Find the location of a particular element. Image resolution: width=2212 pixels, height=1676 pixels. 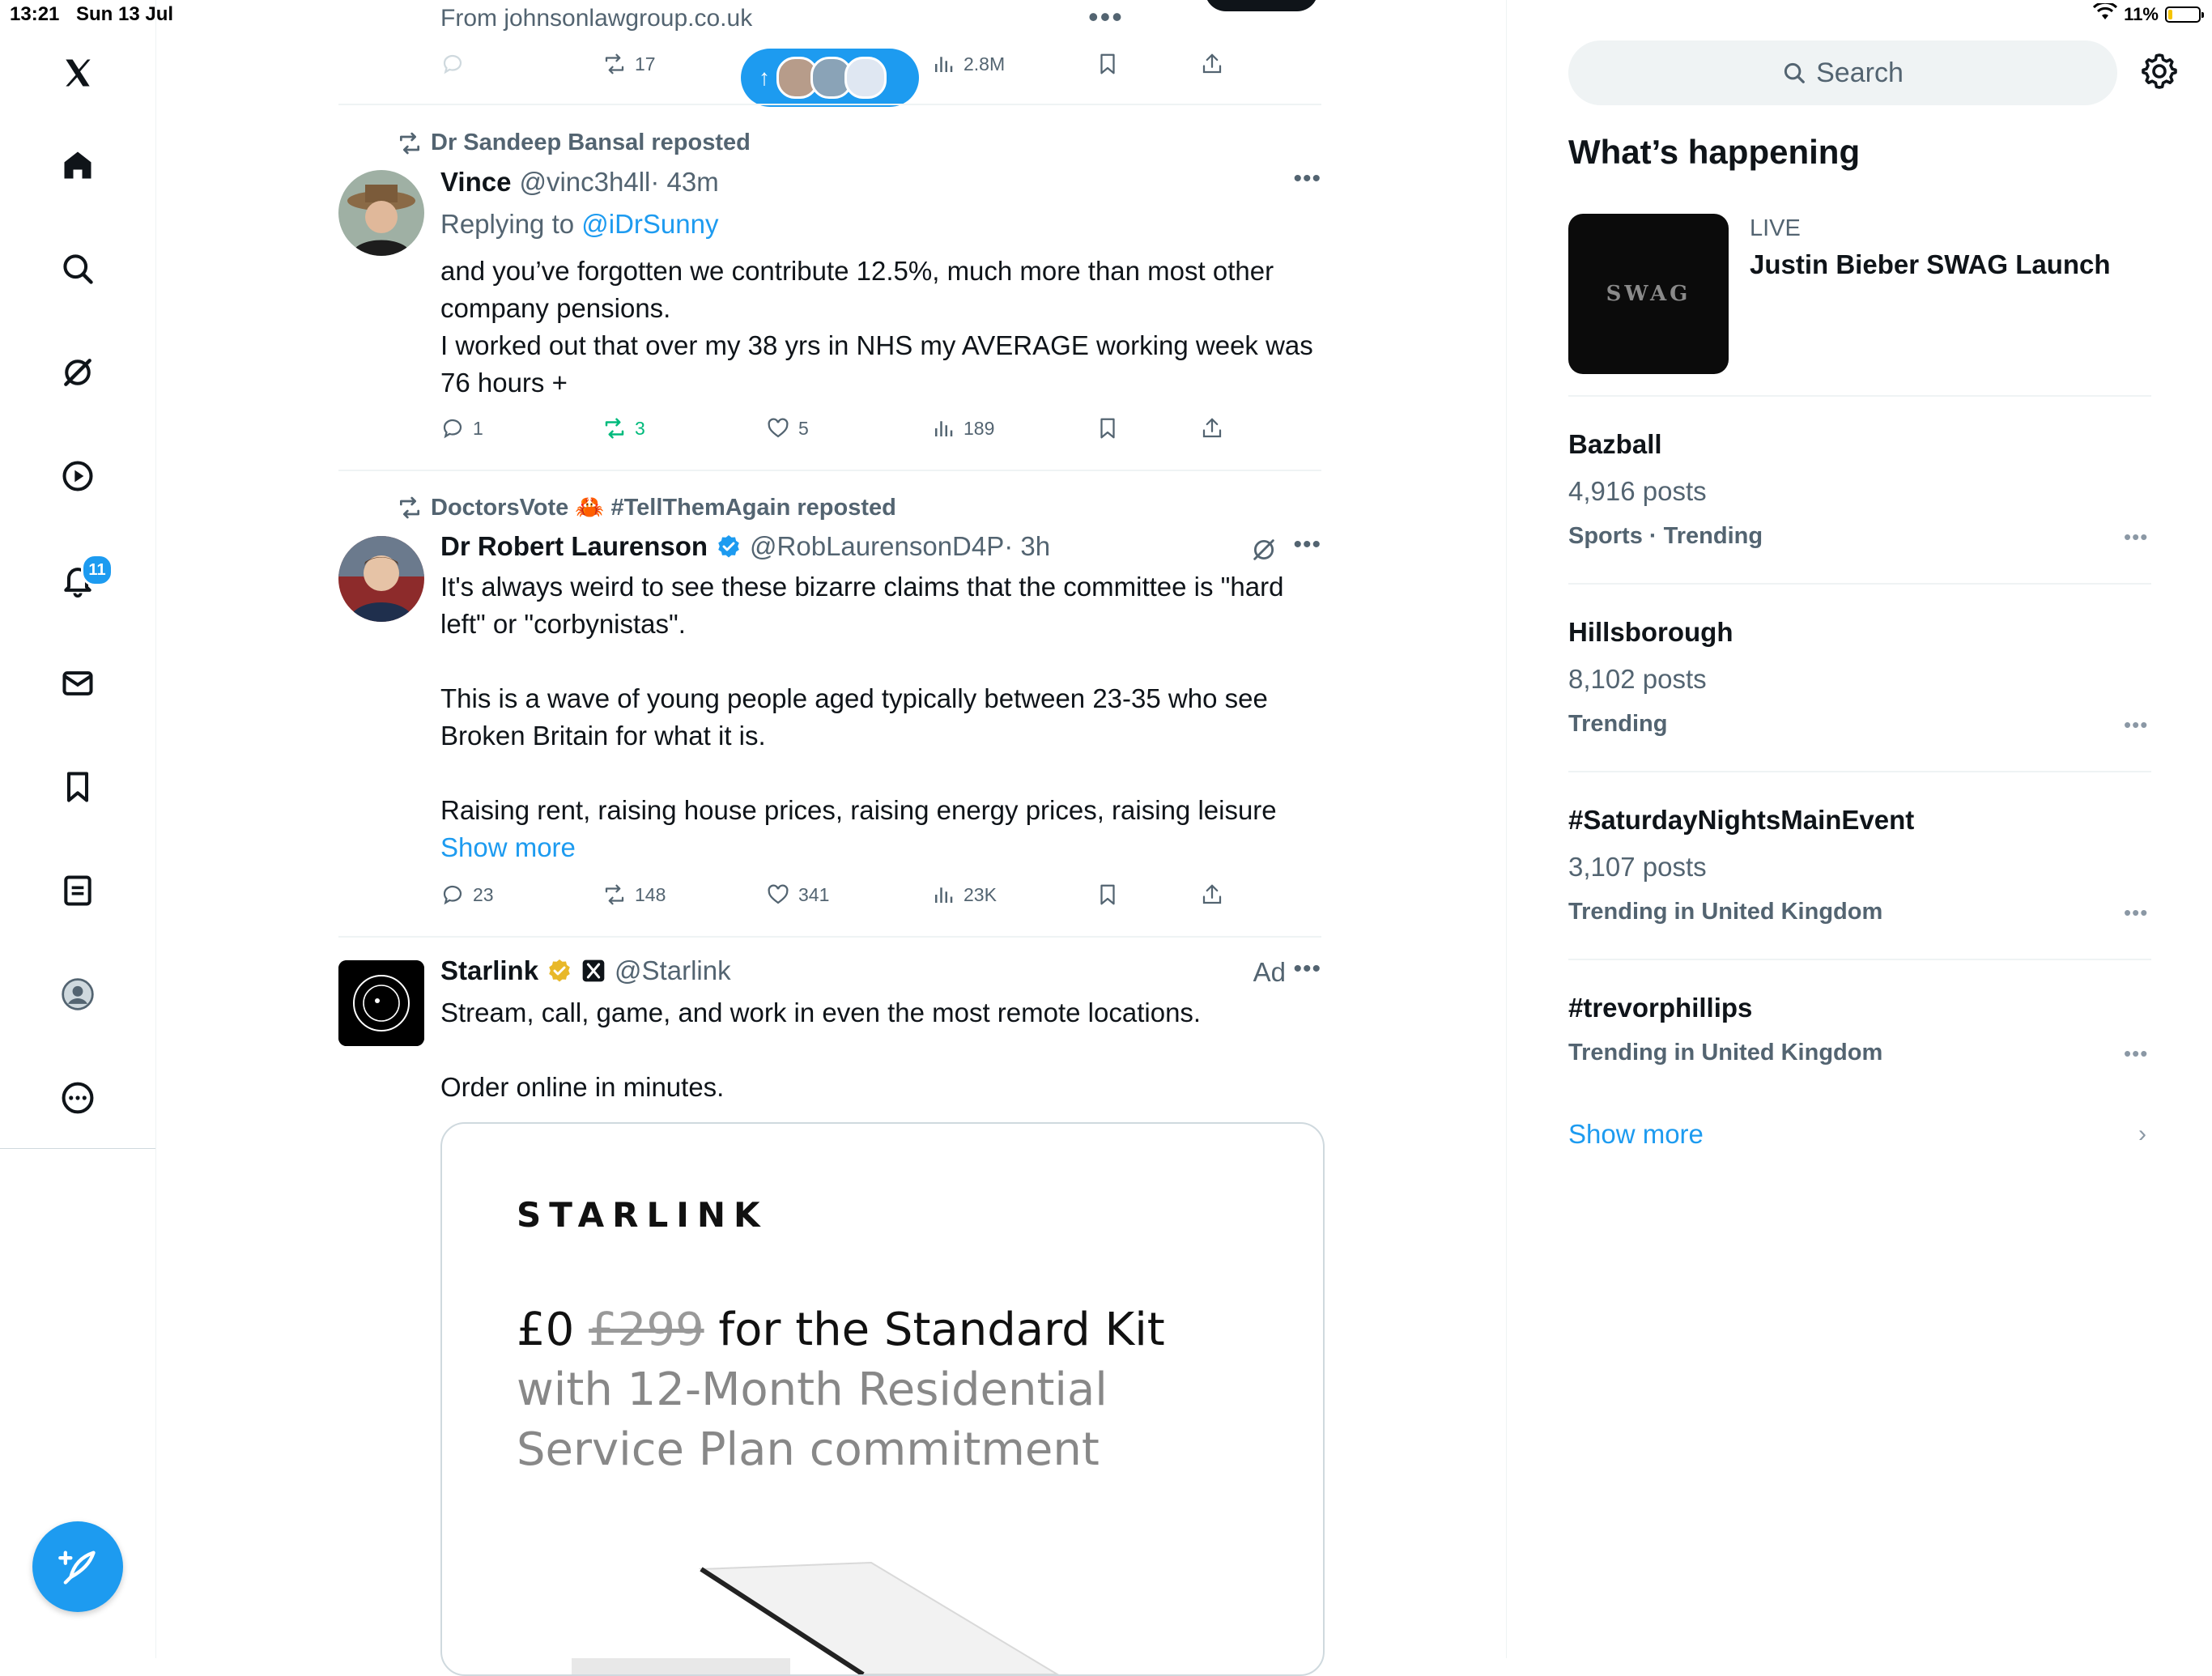

retweet-count: 3 is located at coordinates (640, 428).